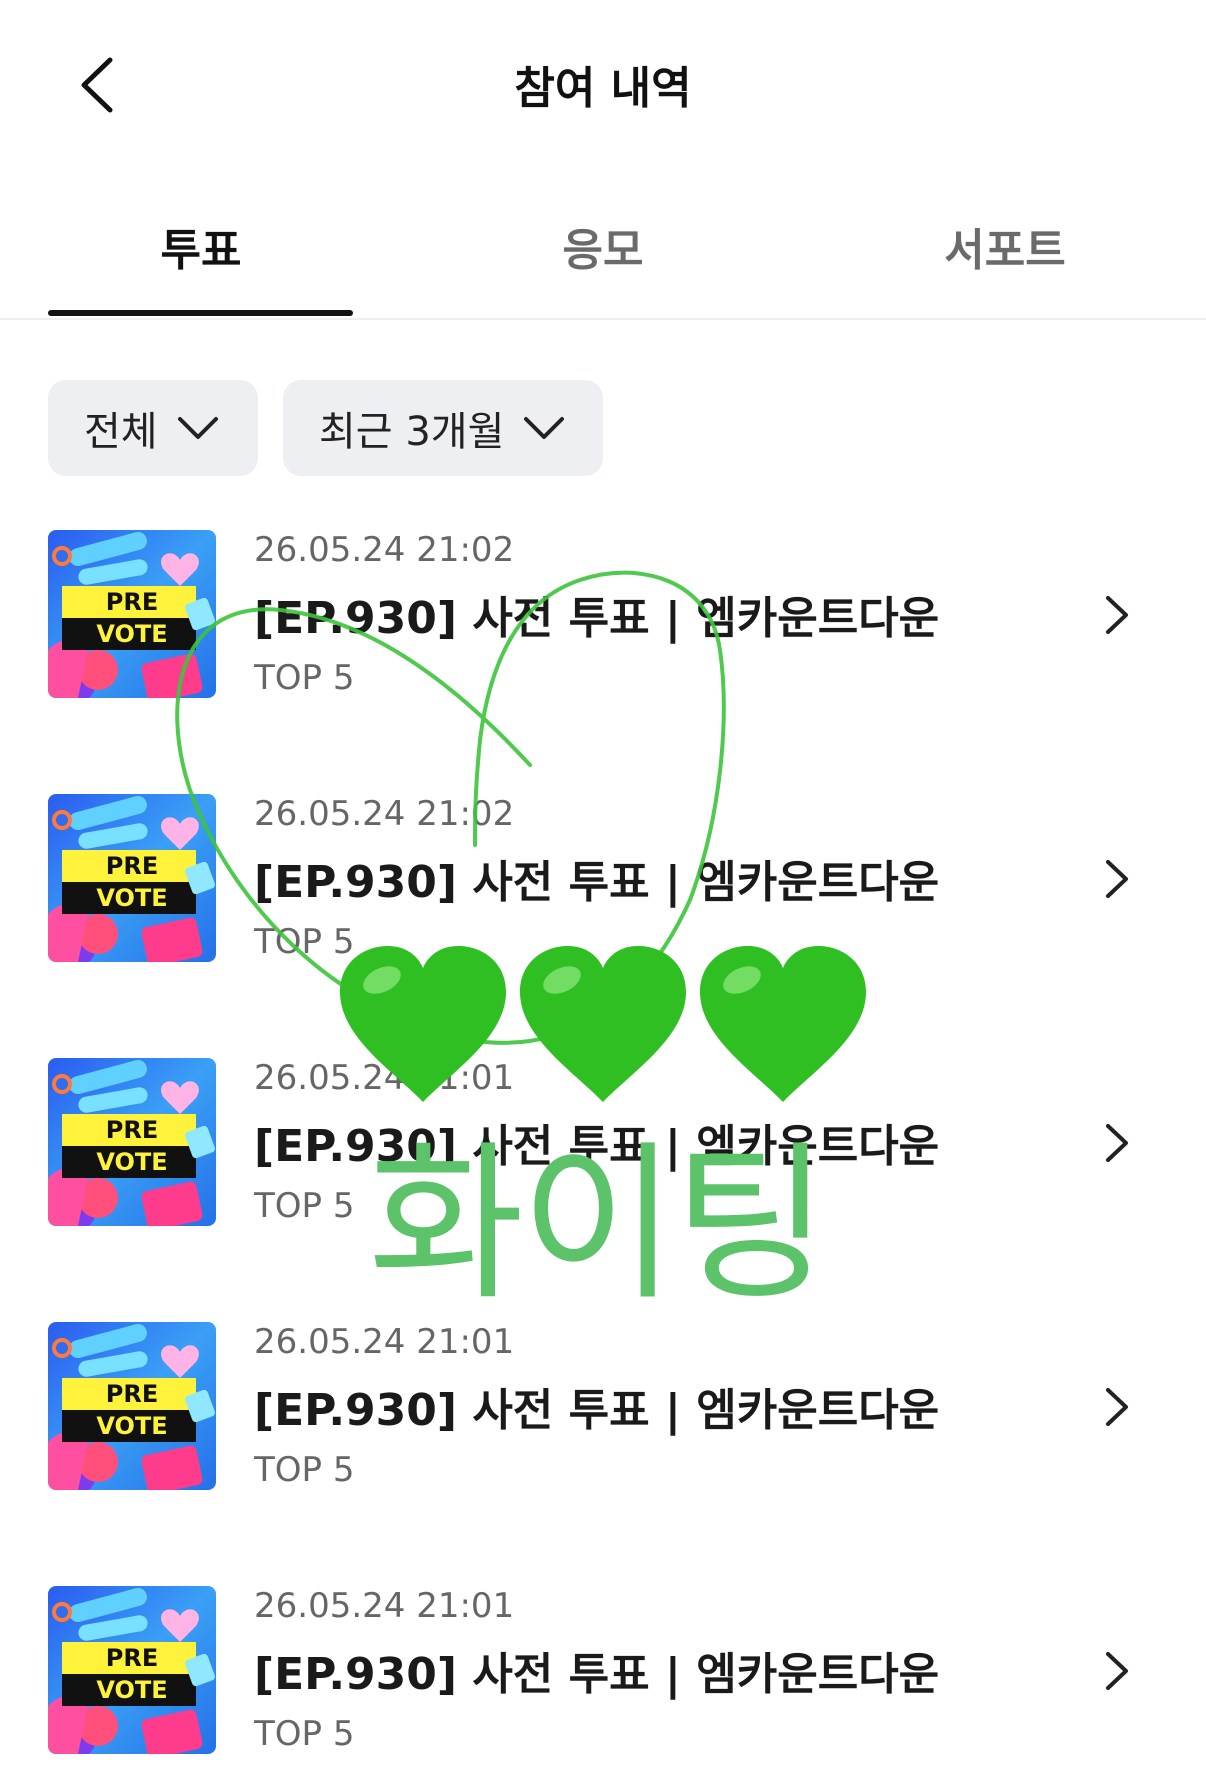 Image resolution: width=1206 pixels, height=1787 pixels. Describe the element at coordinates (412, 432) in the screenshot. I see `period-filter-label: 최근 3개월` at that location.